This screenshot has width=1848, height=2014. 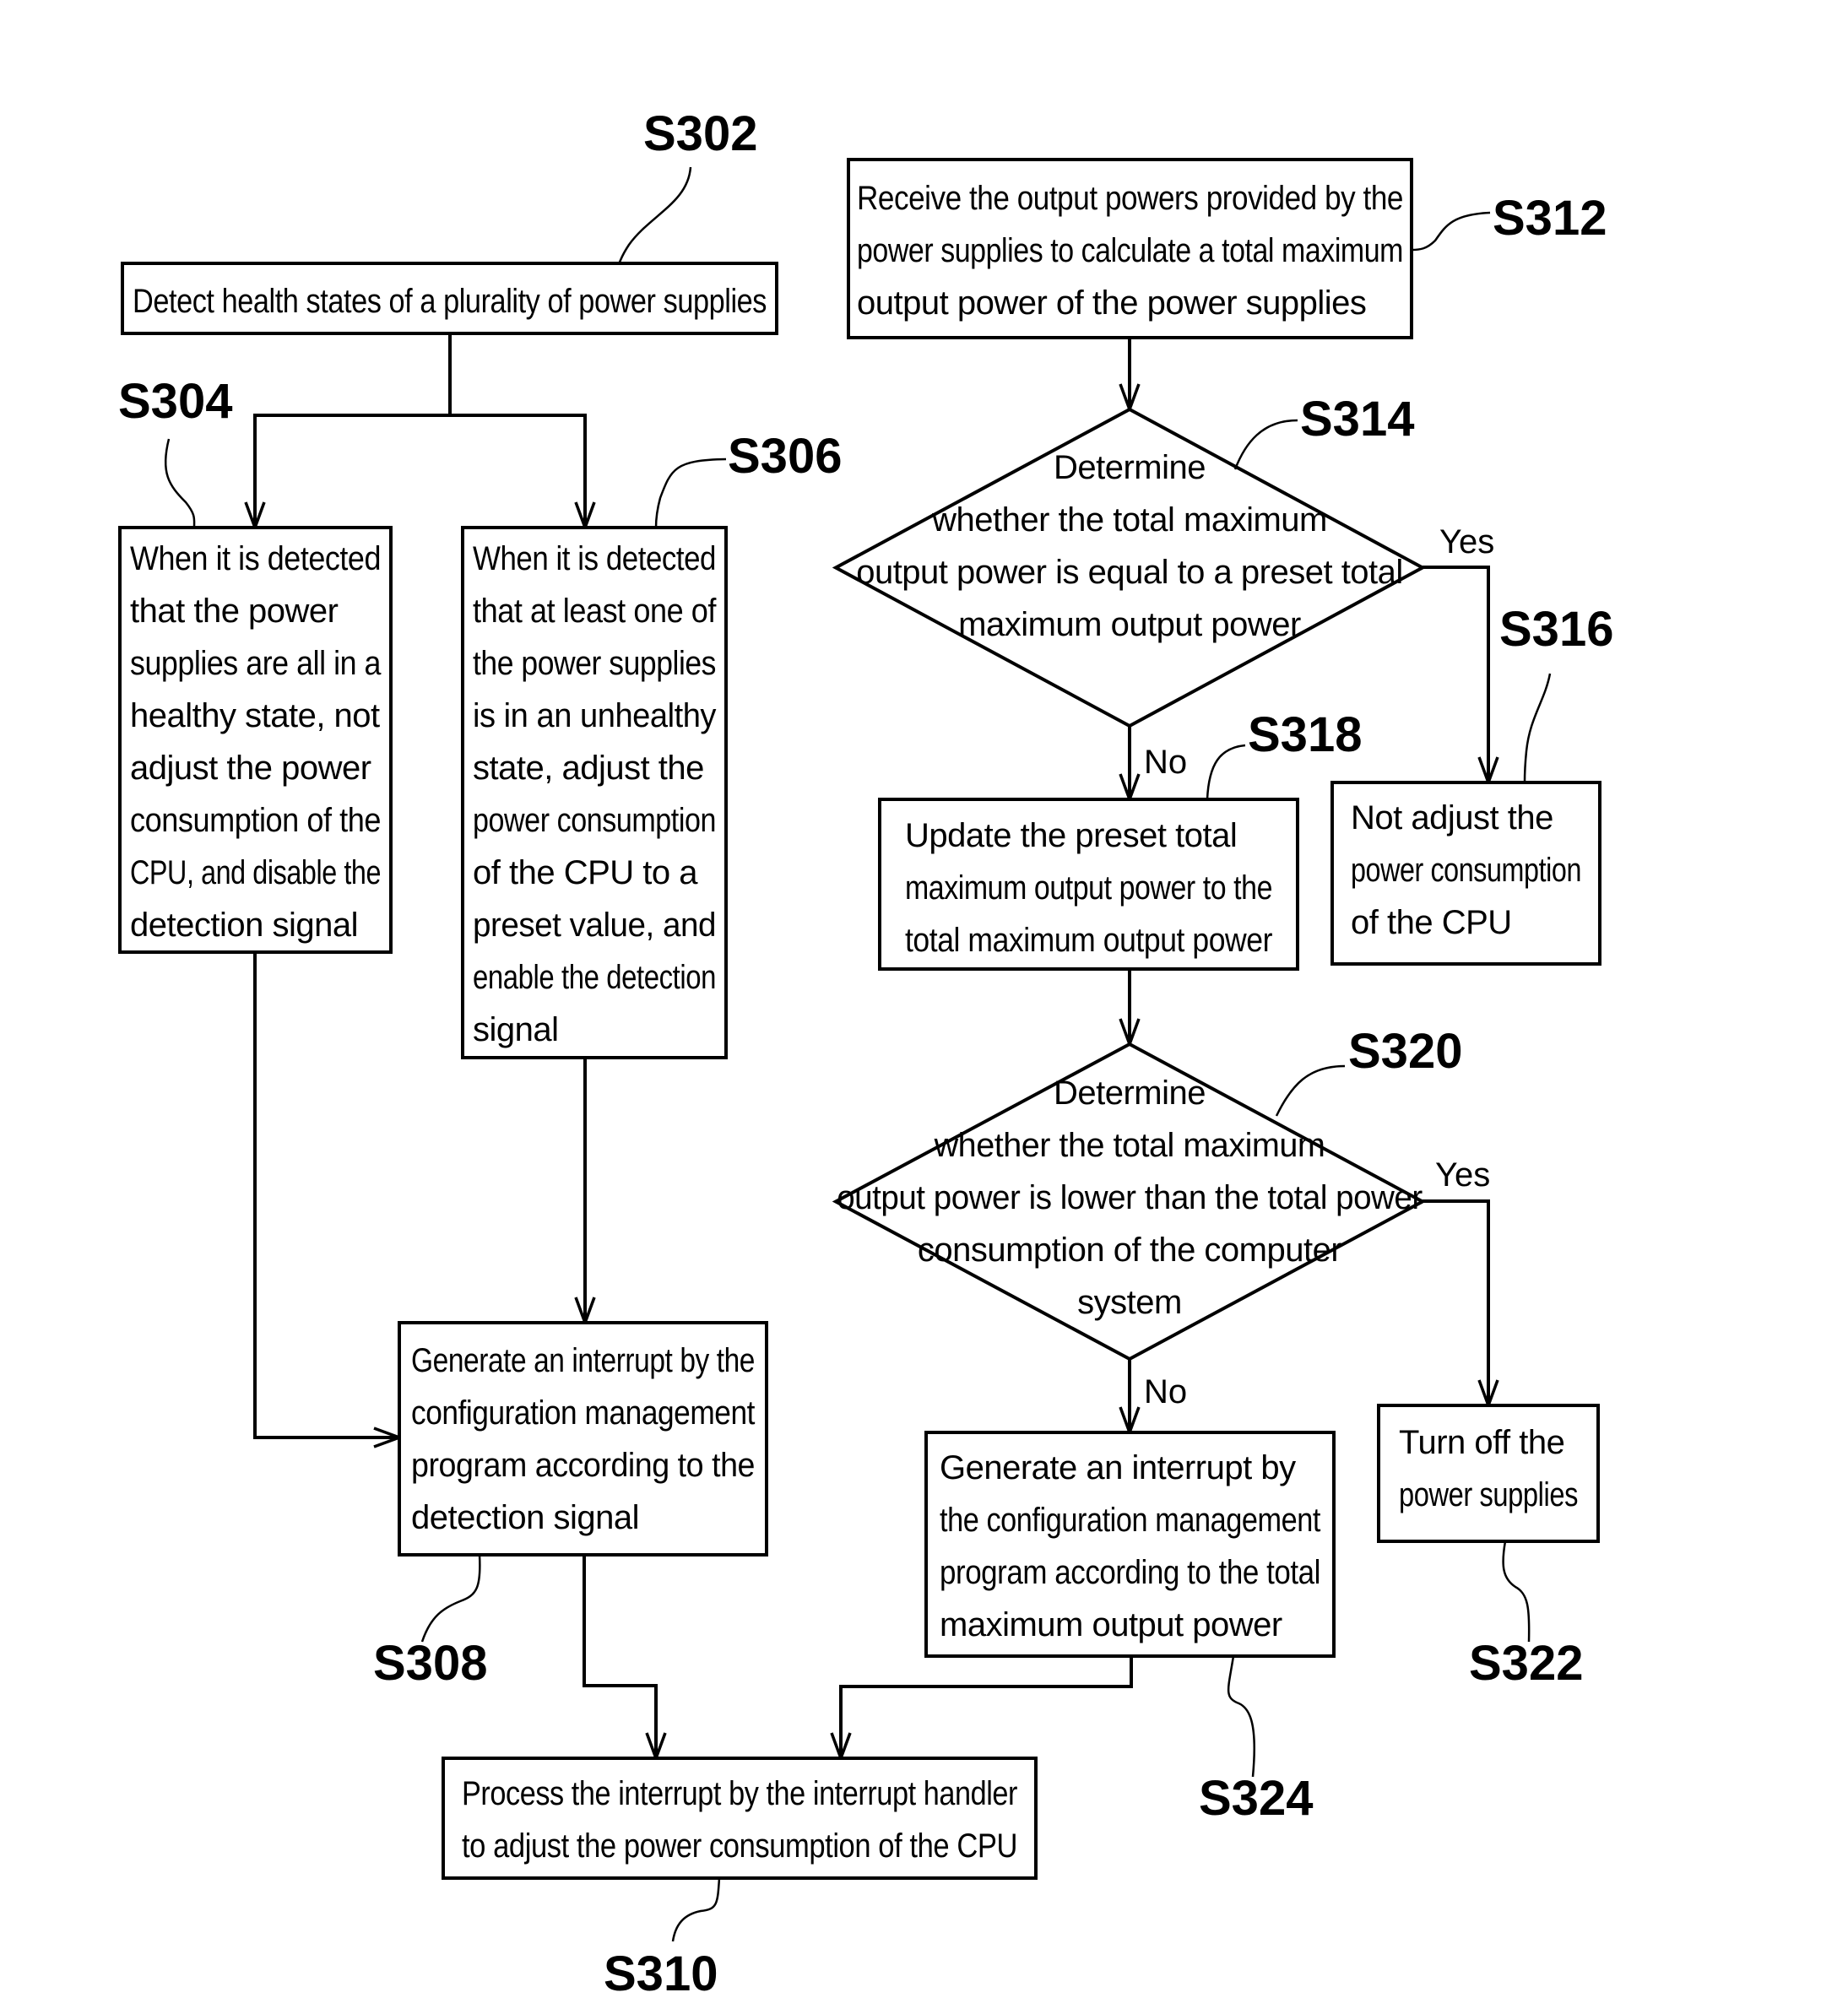 I want to click on node-text-line: adjust the power, so click(x=250, y=768).